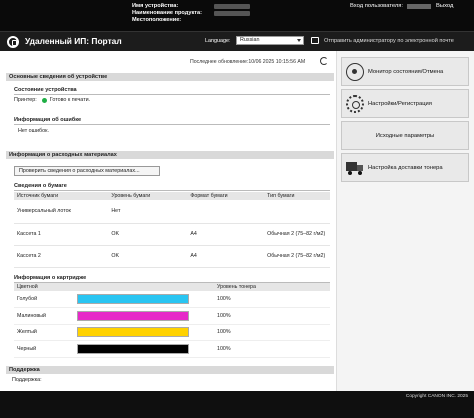  Describe the element at coordinates (13, 42) in the screenshot. I see `portal-logo-icon` at that location.